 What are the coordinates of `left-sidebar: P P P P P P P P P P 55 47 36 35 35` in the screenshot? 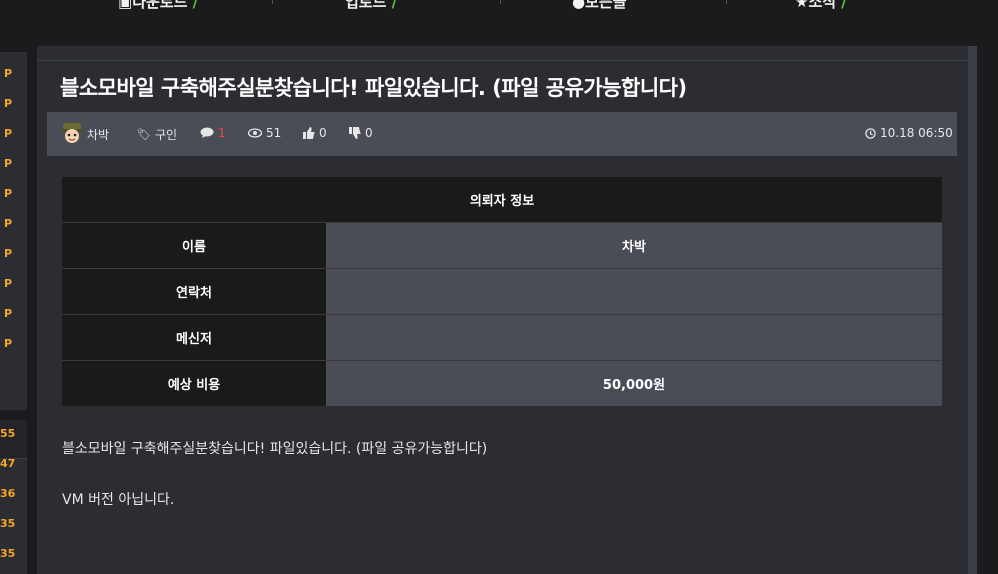 It's located at (13, 310).